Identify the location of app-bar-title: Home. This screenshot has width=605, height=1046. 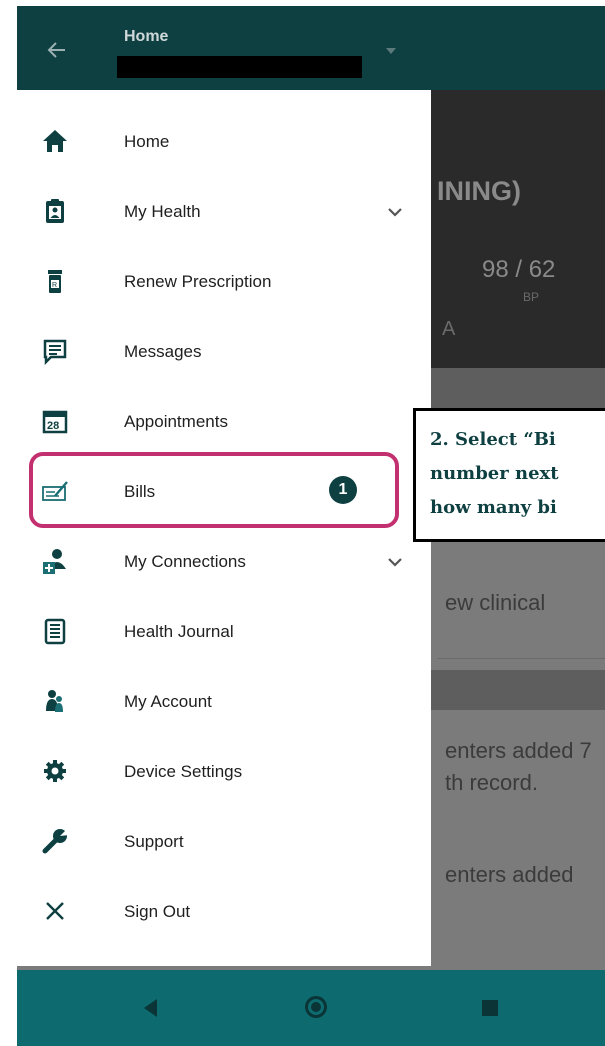
(146, 37).